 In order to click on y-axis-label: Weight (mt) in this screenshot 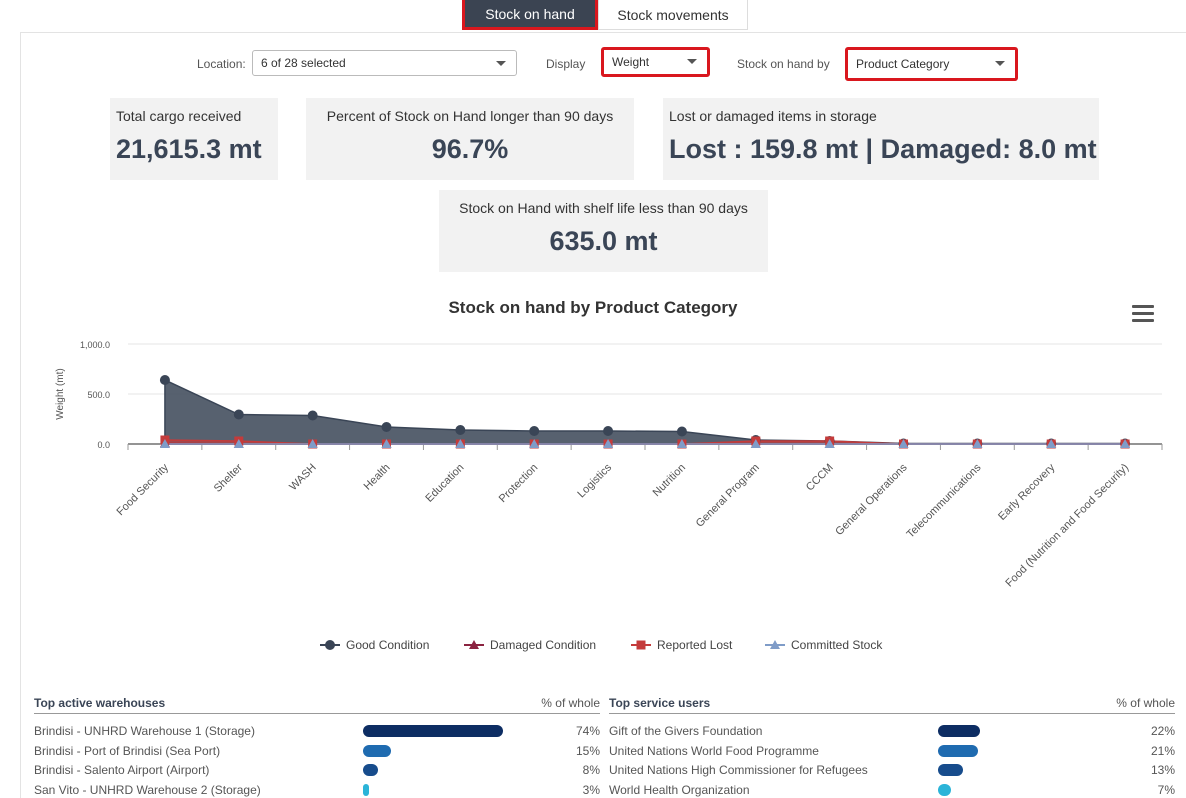, I will do `click(60, 394)`.